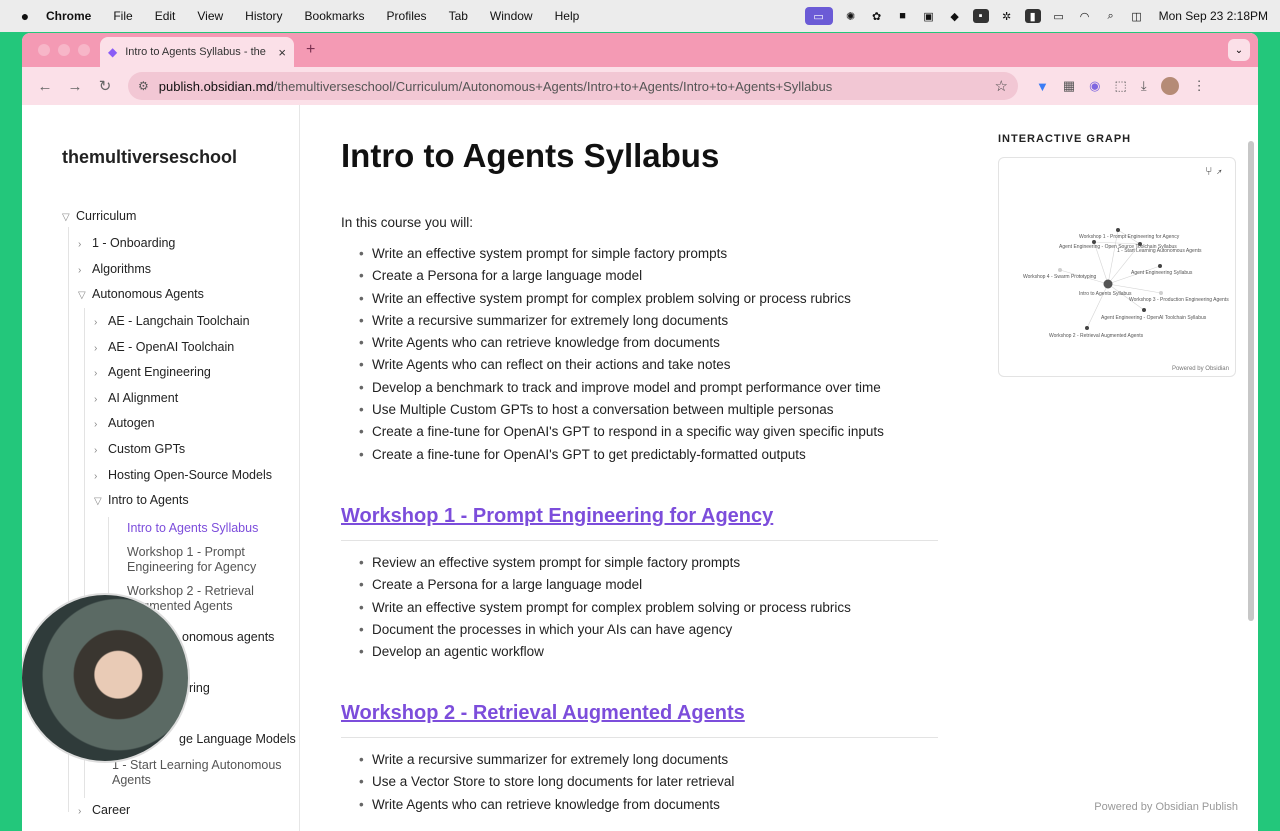  What do you see at coordinates (149, 157) in the screenshot?
I see `site-title: themultiverseschool` at bounding box center [149, 157].